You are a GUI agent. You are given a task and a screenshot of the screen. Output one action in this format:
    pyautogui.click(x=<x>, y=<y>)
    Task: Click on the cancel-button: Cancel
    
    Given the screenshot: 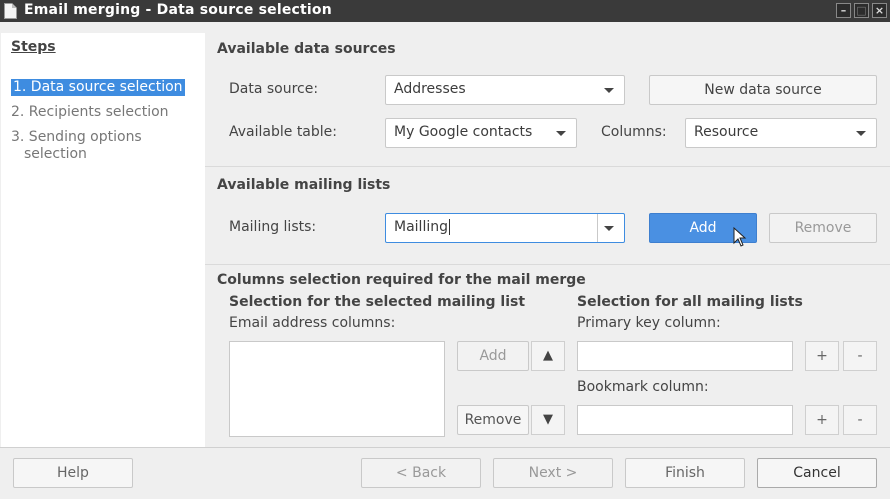 What is the action you would take?
    pyautogui.click(x=817, y=473)
    